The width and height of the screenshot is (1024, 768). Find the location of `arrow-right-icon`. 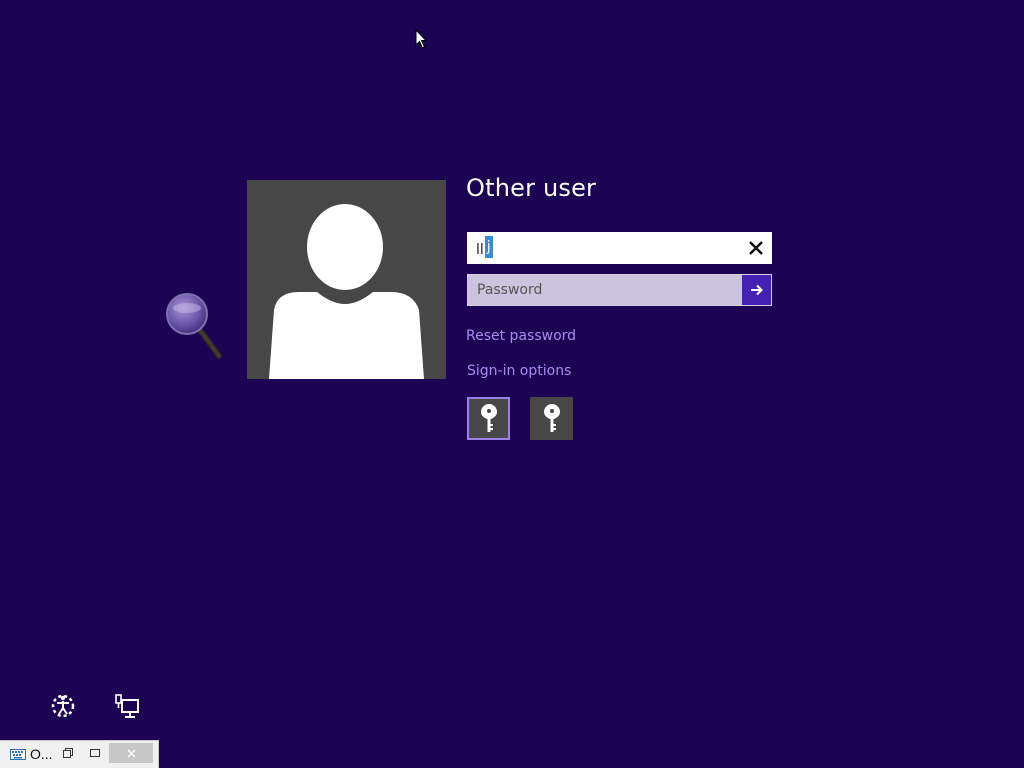

arrow-right-icon is located at coordinates (756, 290).